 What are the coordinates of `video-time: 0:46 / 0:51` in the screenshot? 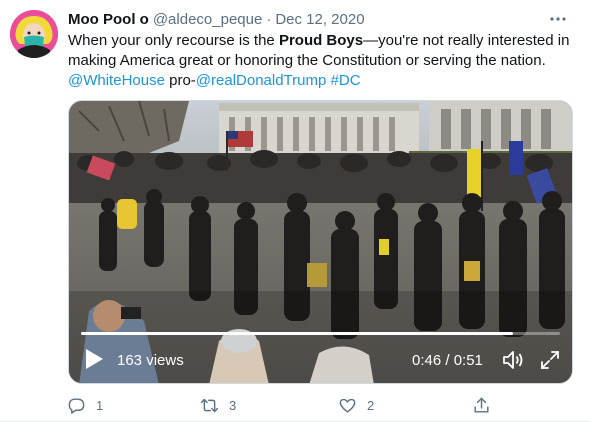 It's located at (447, 360).